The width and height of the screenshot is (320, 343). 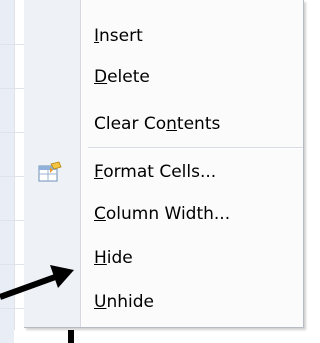 I want to click on format-cells-icon, so click(x=50, y=172).